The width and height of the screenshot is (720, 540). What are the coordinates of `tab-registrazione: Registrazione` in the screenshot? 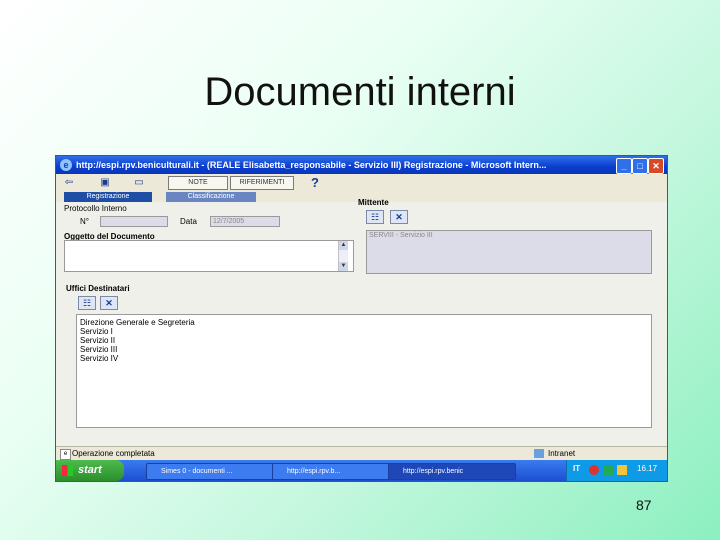 It's located at (108, 197).